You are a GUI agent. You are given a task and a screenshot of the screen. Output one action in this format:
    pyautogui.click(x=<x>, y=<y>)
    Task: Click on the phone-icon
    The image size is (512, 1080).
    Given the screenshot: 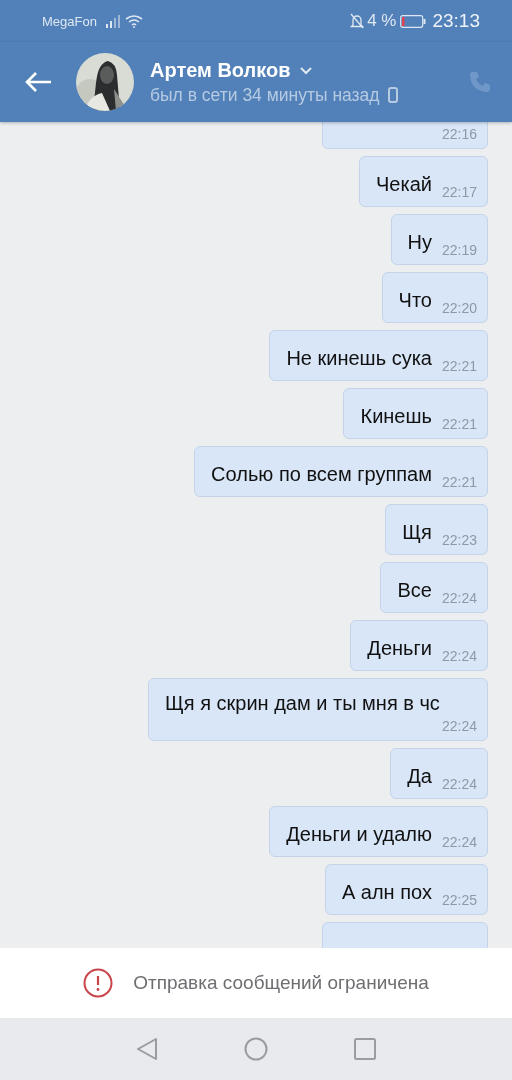 What is the action you would take?
    pyautogui.click(x=480, y=82)
    